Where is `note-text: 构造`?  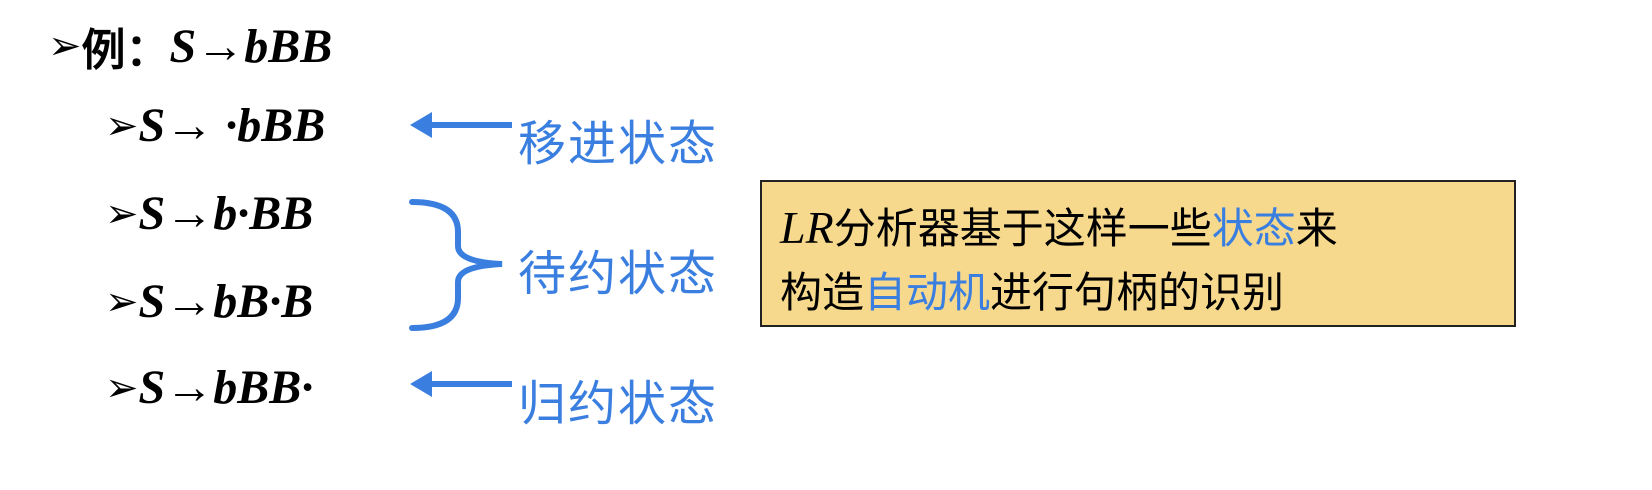 note-text: 构造 is located at coordinates (822, 292).